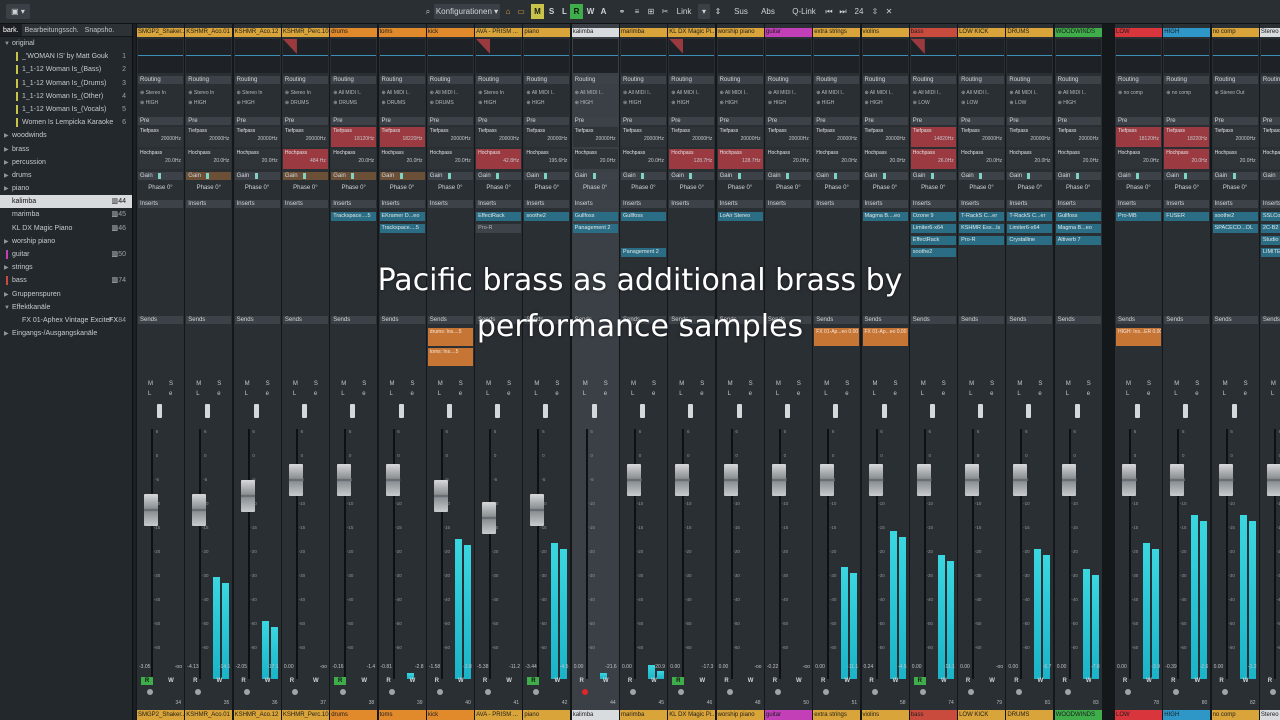 Image resolution: width=1280 pixels, height=720 pixels. I want to click on eq-curve-display, so click(788, 56).